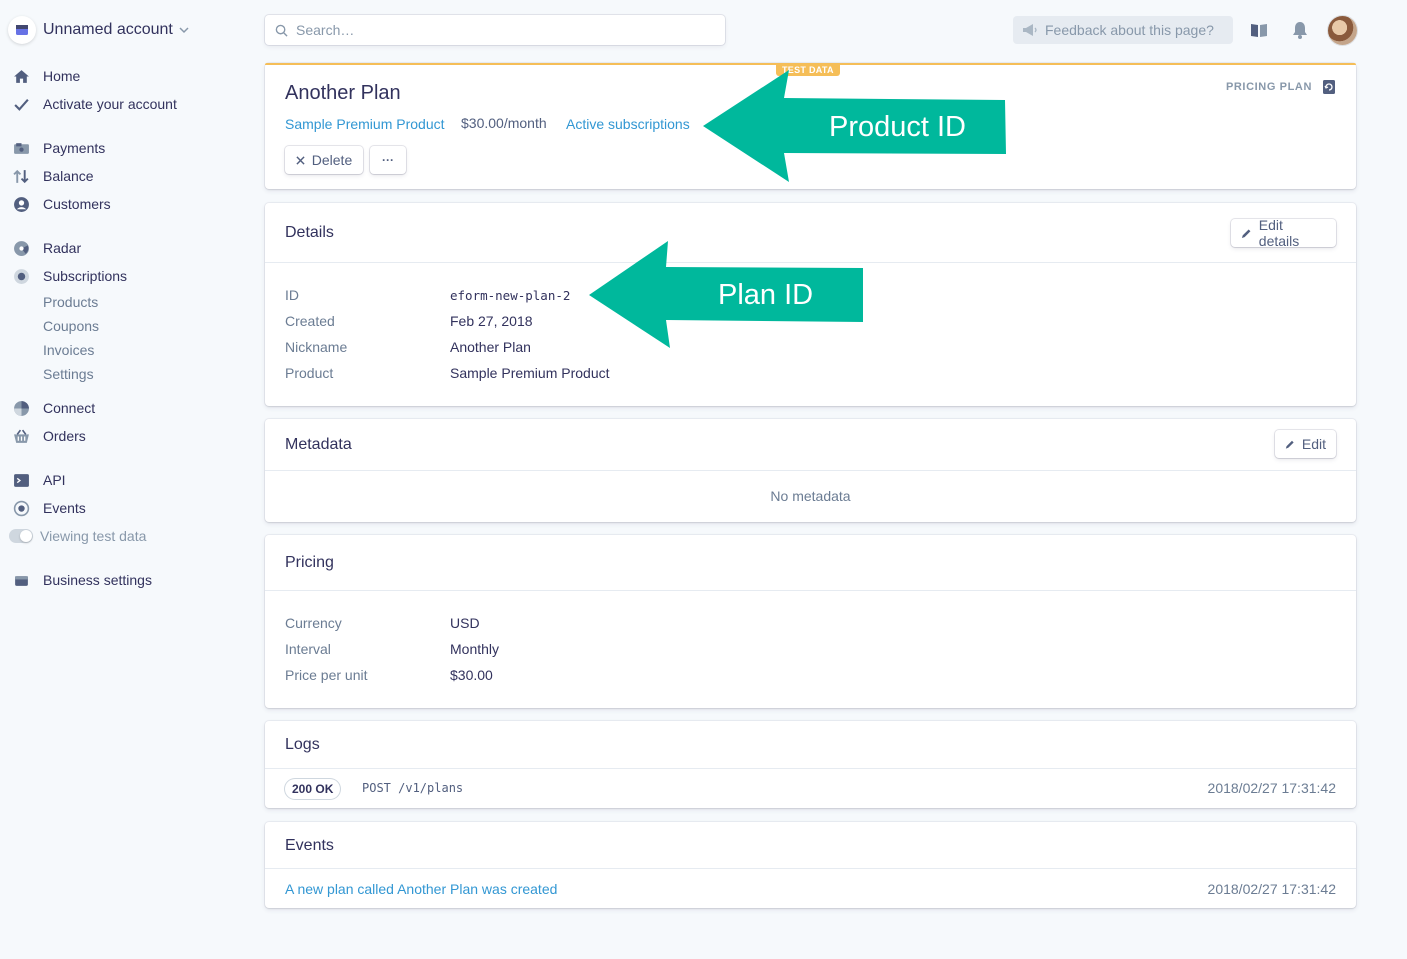 The width and height of the screenshot is (1407, 959). Describe the element at coordinates (316, 347) in the screenshot. I see `detail-label-nickname: Nickname` at that location.